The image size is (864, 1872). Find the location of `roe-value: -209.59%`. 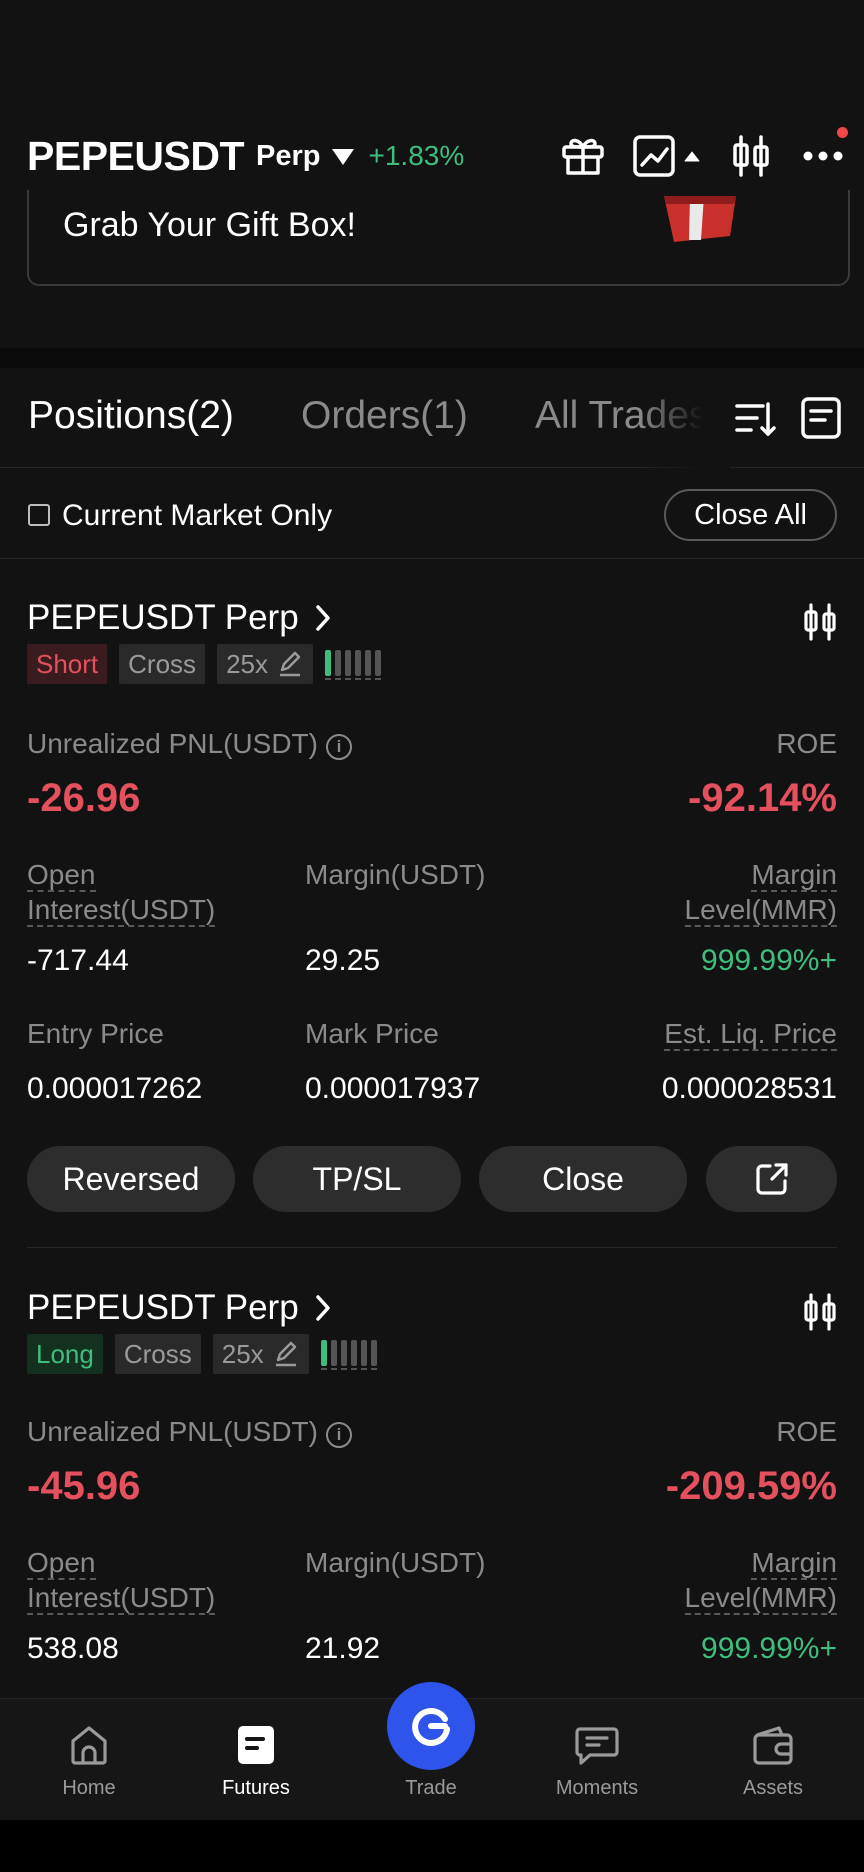

roe-value: -209.59% is located at coordinates (751, 1486).